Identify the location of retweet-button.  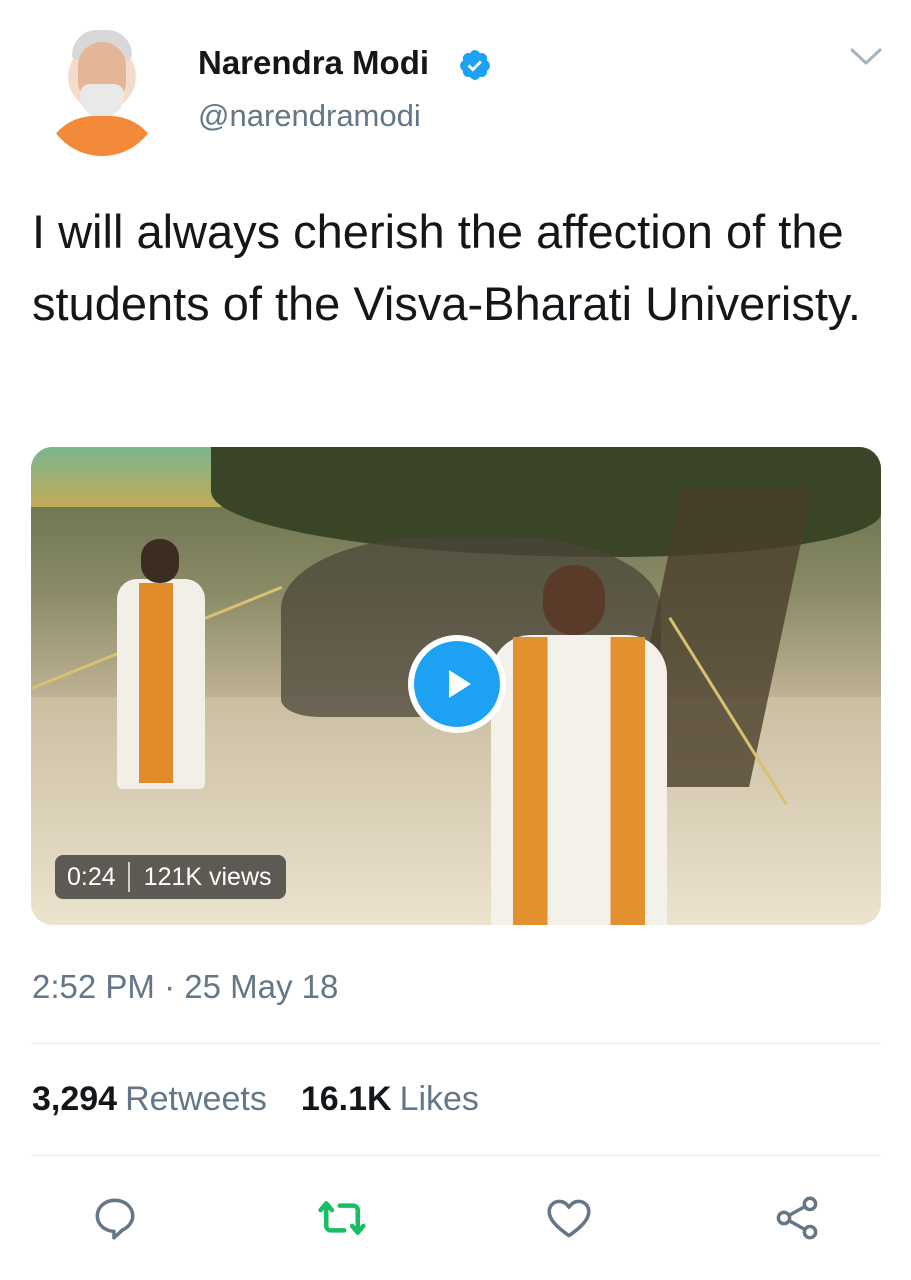
(342, 1218).